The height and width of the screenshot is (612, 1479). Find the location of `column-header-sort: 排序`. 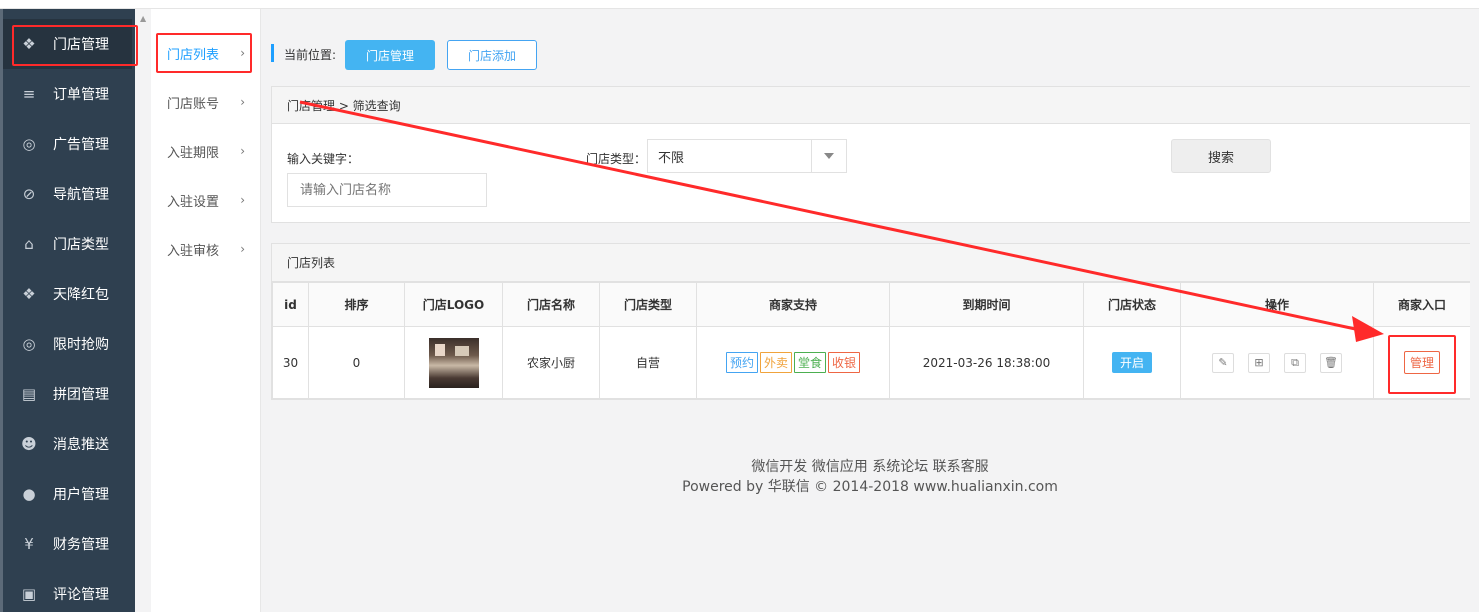

column-header-sort: 排序 is located at coordinates (356, 304).